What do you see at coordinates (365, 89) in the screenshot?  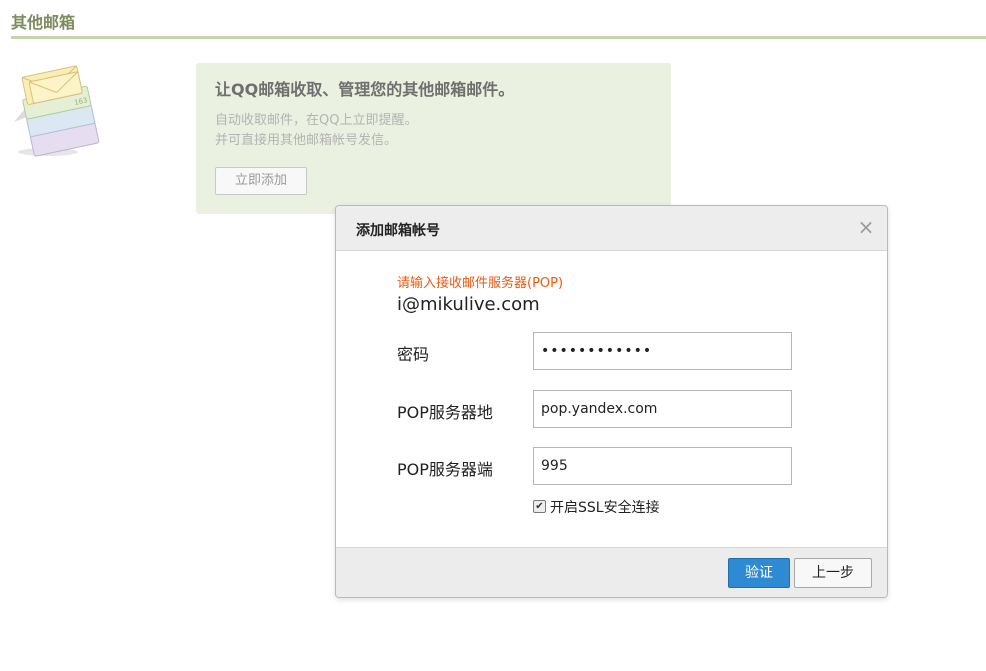 I see `promo-heading: 让QQ邮箱收取、管理您的其他邮箱邮件。` at bounding box center [365, 89].